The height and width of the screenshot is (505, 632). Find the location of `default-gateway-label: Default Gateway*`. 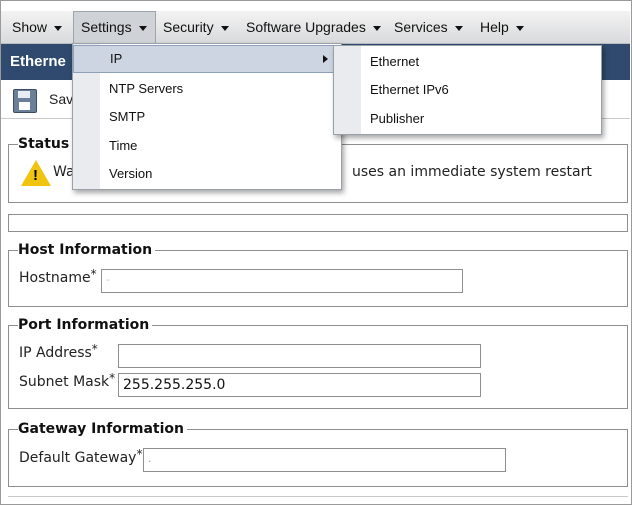

default-gateway-label: Default Gateway* is located at coordinates (81, 456).